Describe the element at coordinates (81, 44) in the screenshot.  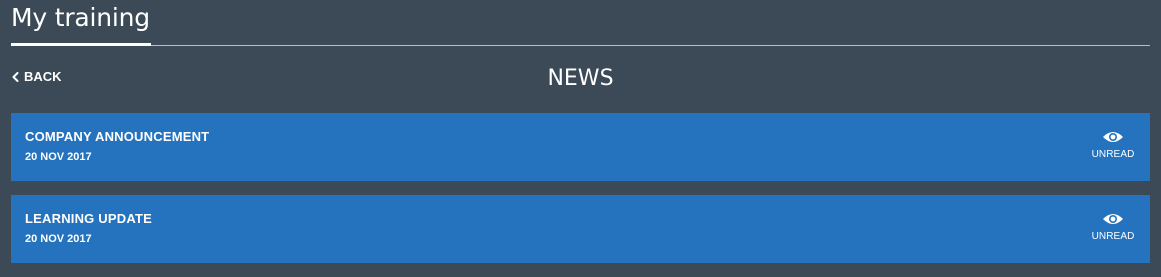
I see `title-underline` at that location.